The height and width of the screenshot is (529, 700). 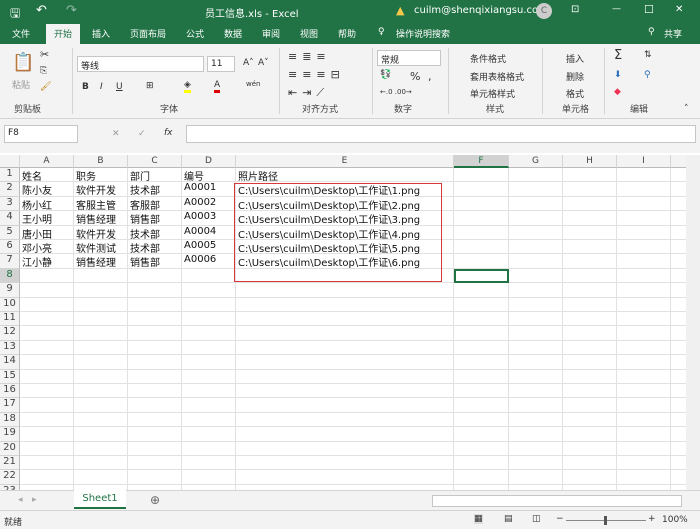 What do you see at coordinates (101, 87) in the screenshot?
I see `italic-button: I` at bounding box center [101, 87].